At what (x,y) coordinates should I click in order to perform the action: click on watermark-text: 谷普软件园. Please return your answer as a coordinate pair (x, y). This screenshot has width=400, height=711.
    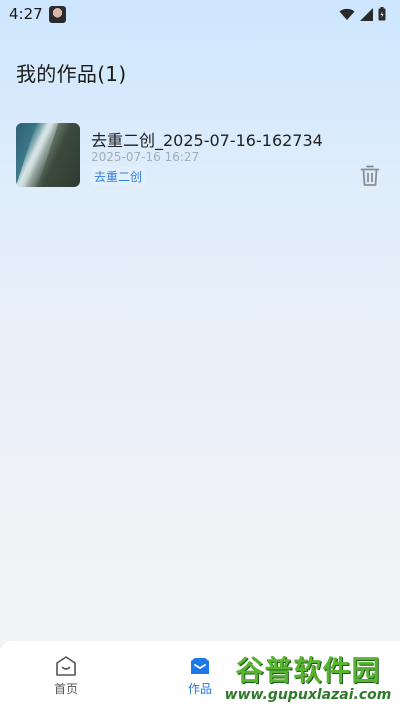
    Looking at the image, I should click on (308, 670).